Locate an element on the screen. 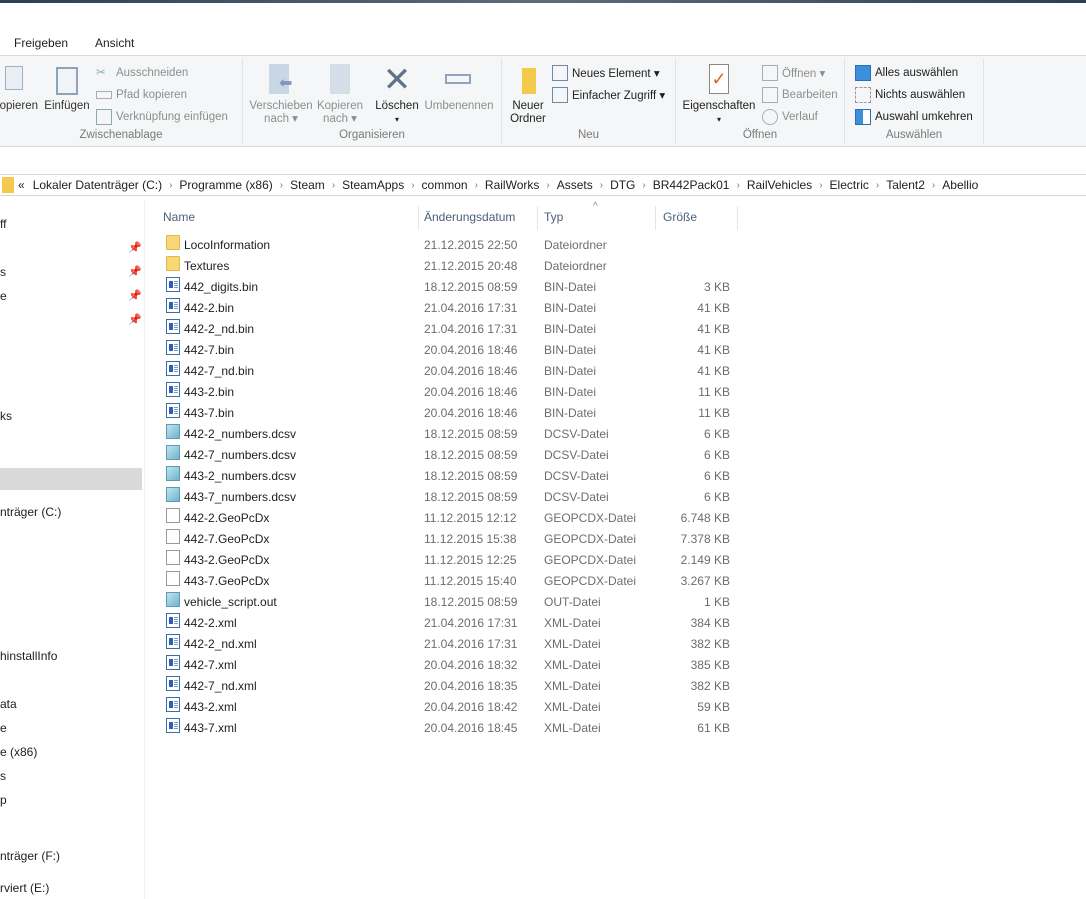 The width and height of the screenshot is (1086, 899). breadcrumb-overflow: « is located at coordinates (21, 185).